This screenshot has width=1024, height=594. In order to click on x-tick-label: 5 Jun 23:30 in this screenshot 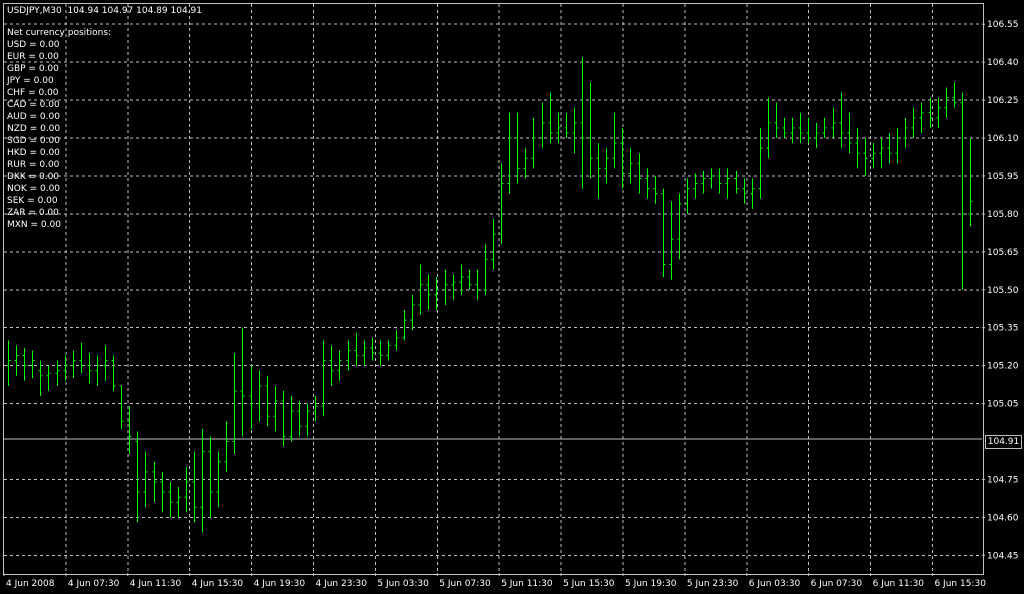, I will do `click(713, 584)`.